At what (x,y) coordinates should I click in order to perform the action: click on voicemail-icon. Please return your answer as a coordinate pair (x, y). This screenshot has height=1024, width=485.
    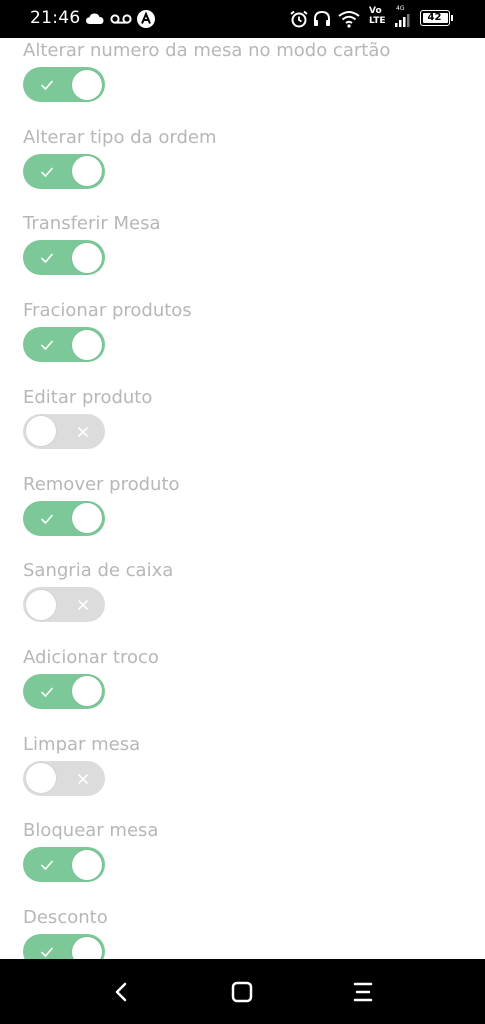
    Looking at the image, I should click on (121, 19).